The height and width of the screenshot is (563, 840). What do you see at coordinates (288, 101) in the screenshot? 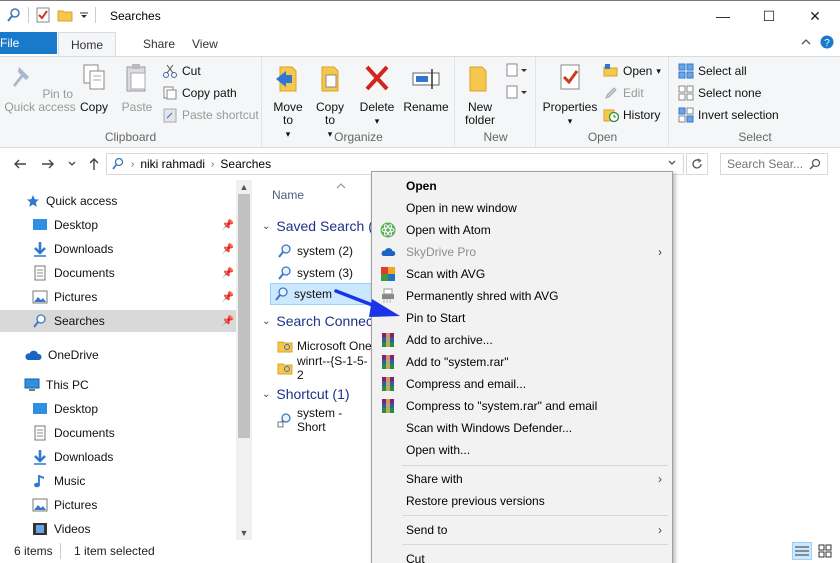
I see `move-to-button: Move to ▾` at bounding box center [288, 101].